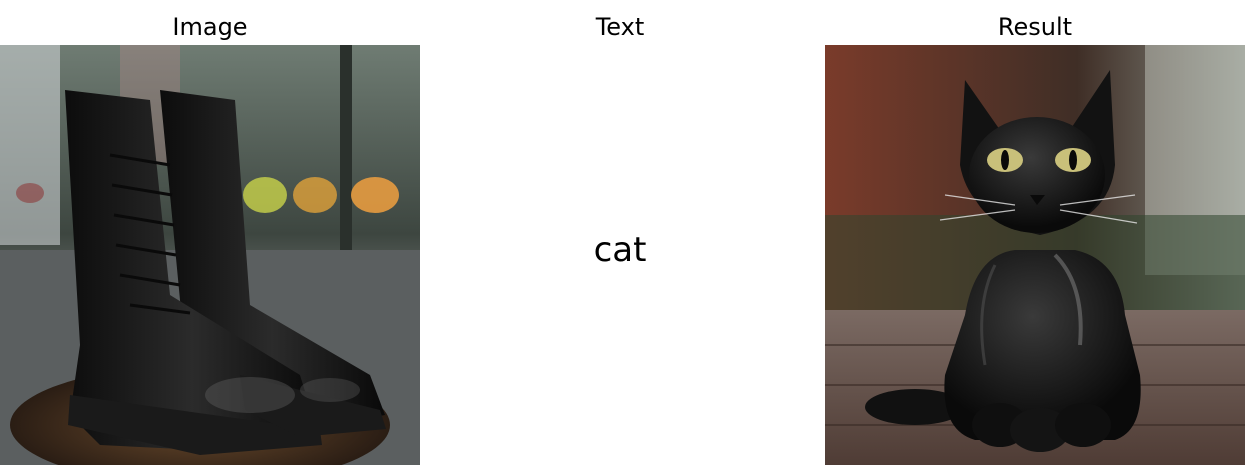  I want to click on prompt-text: cat, so click(620, 250).